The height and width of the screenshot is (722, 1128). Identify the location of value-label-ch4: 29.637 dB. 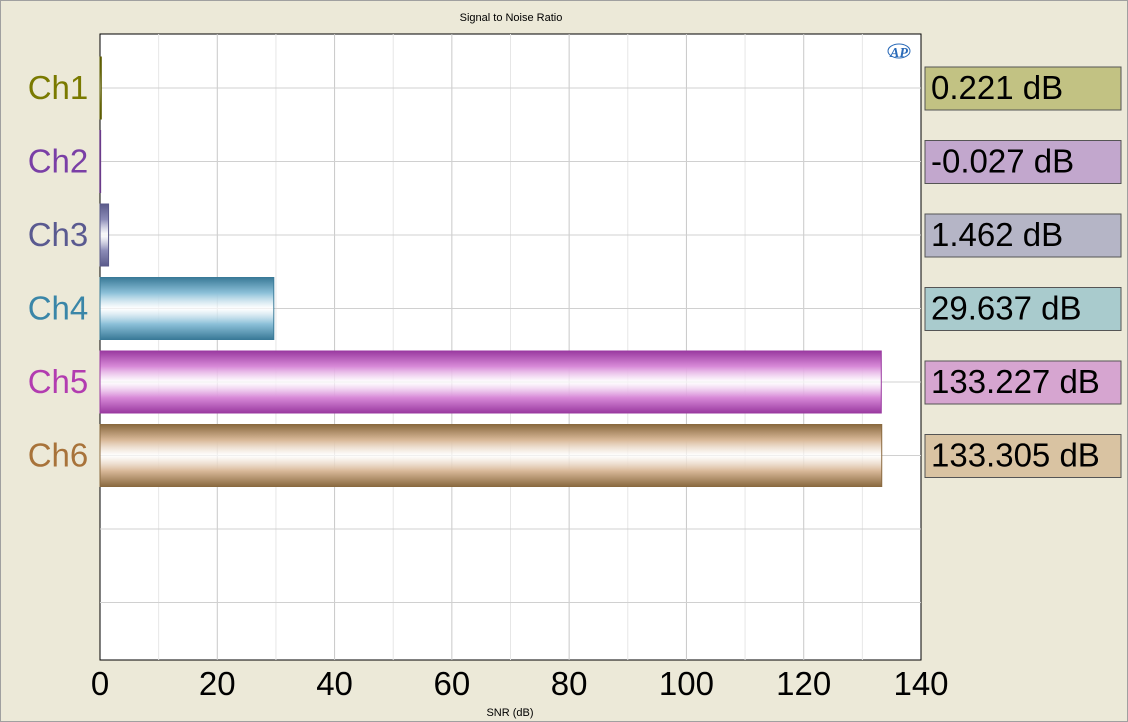
(1006, 308).